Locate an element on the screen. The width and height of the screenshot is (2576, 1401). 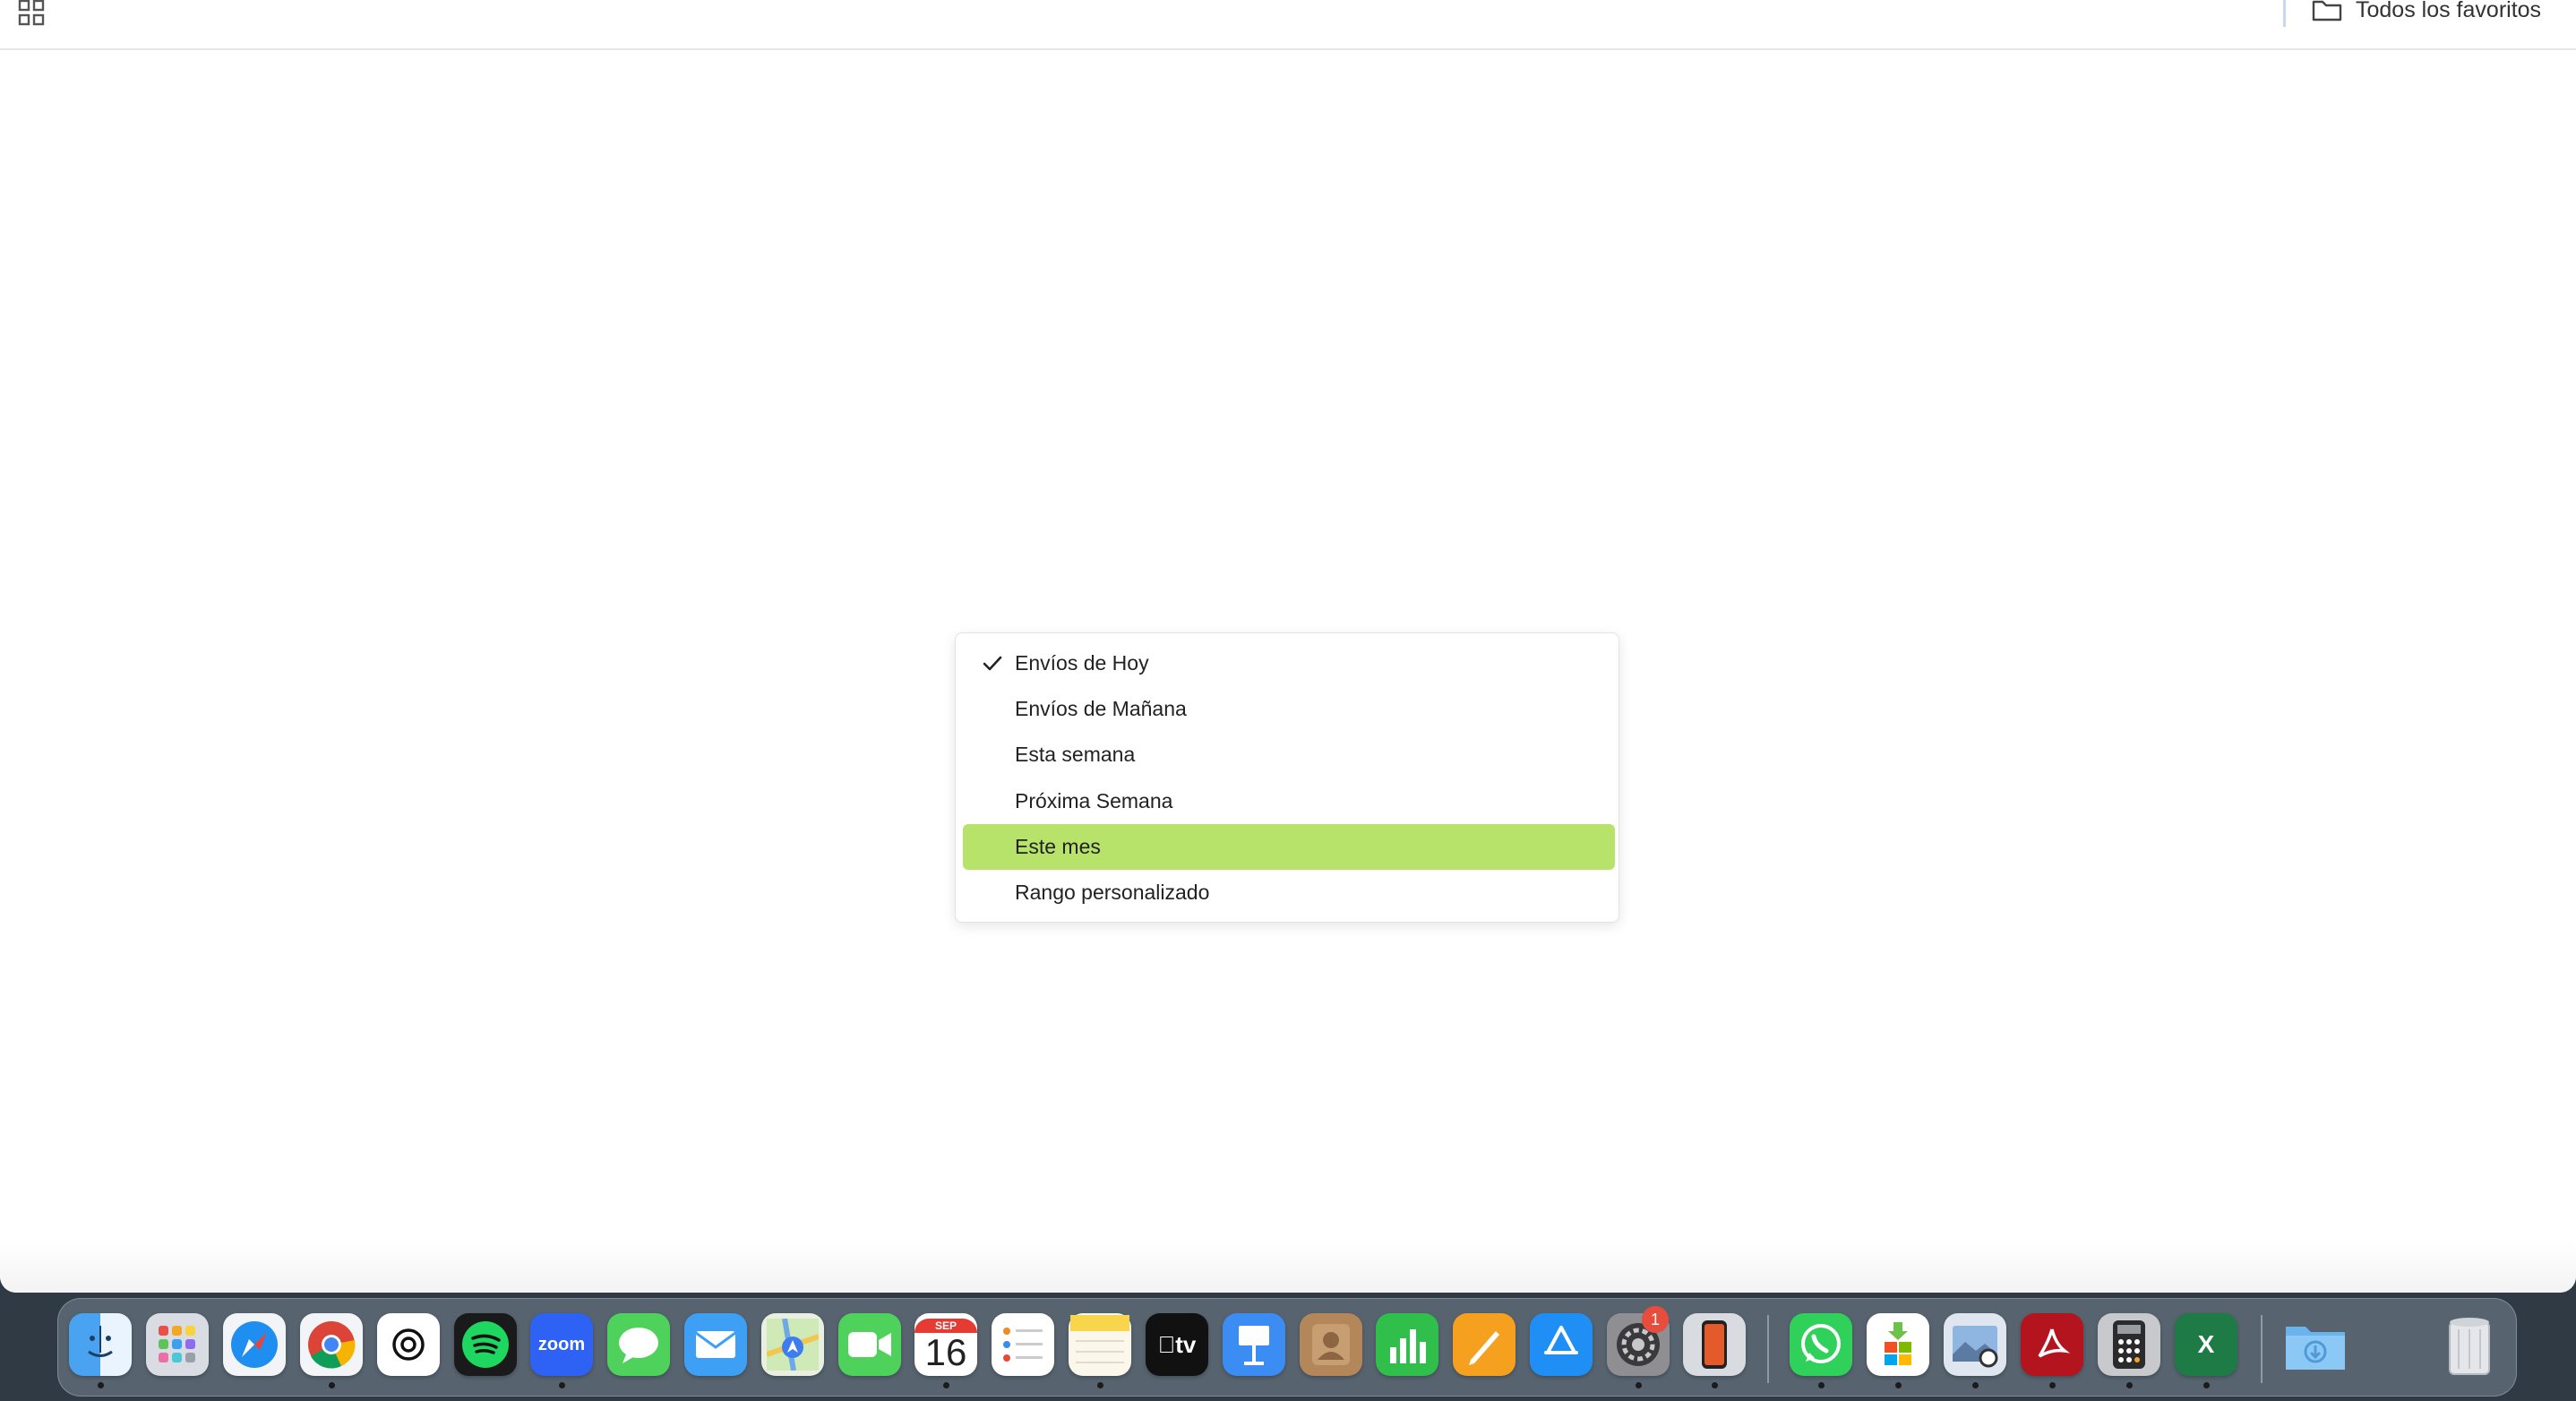
menu-item-envios-de-hoy: Envíos de Hoy is located at coordinates (1289, 663).